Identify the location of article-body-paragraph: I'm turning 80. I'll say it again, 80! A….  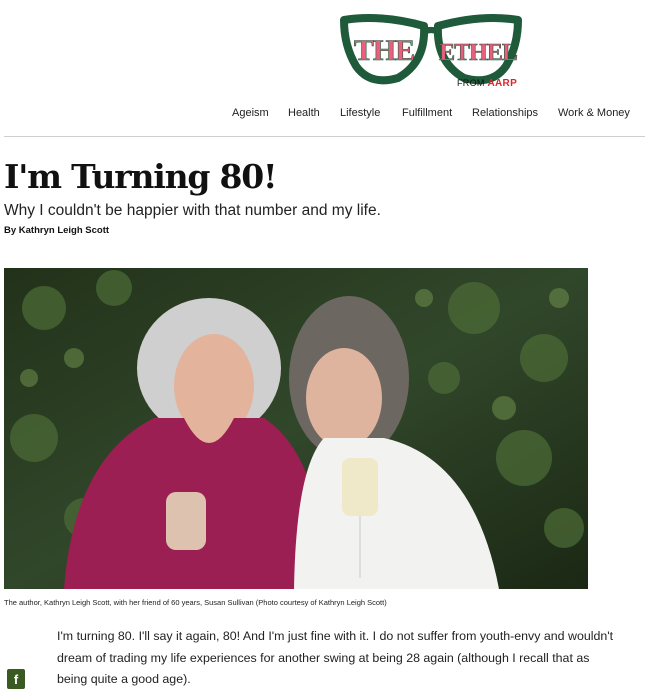
(335, 657).